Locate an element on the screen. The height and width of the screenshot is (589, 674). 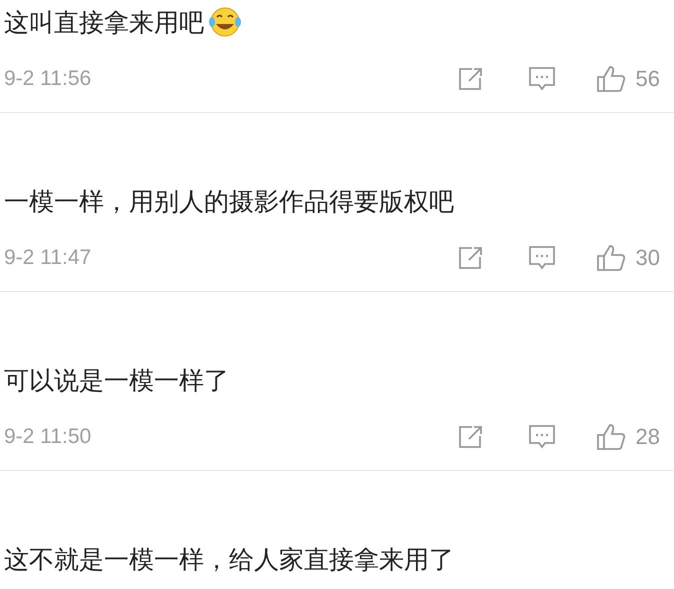
comment-time: 9-2 11:47 is located at coordinates (48, 258).